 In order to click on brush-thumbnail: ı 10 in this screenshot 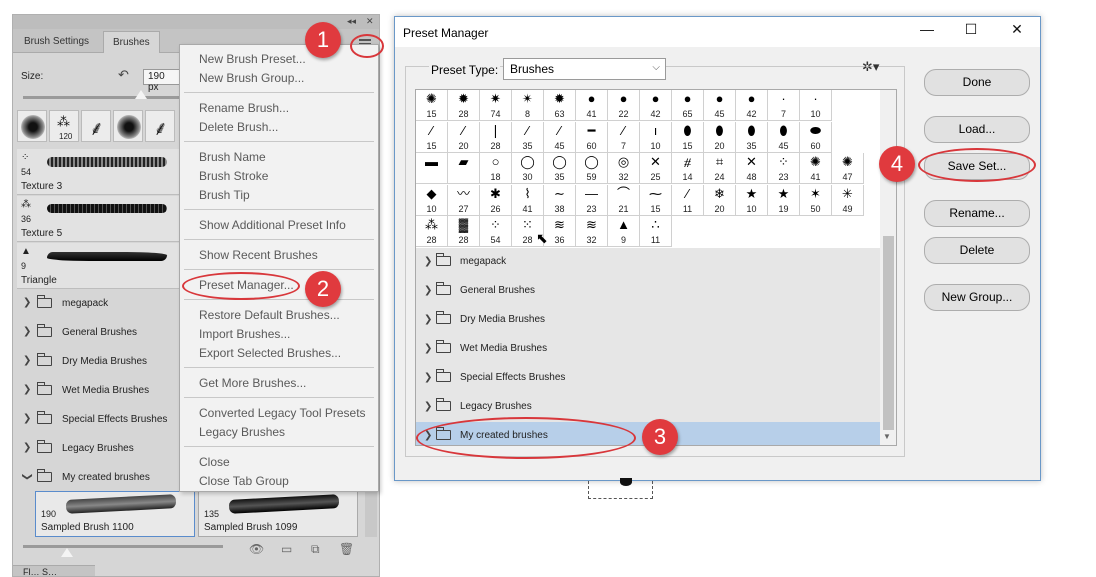, I will do `click(656, 137)`.